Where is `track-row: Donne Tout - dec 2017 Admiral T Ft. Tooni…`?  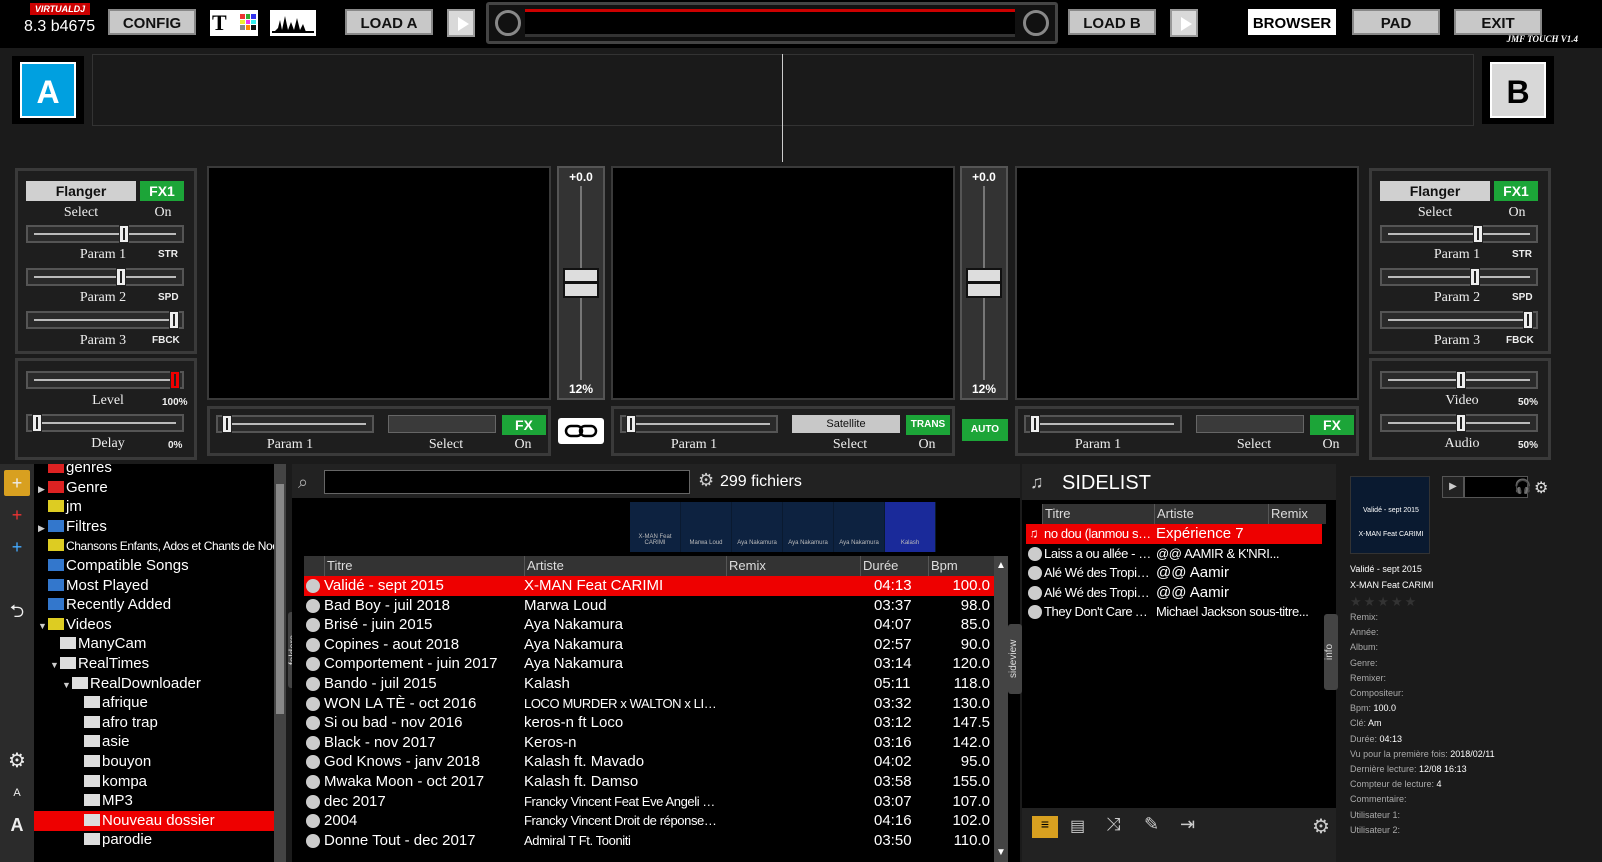
track-row: Donne Tout - dec 2017 Admiral T Ft. Tooni… is located at coordinates (649, 841).